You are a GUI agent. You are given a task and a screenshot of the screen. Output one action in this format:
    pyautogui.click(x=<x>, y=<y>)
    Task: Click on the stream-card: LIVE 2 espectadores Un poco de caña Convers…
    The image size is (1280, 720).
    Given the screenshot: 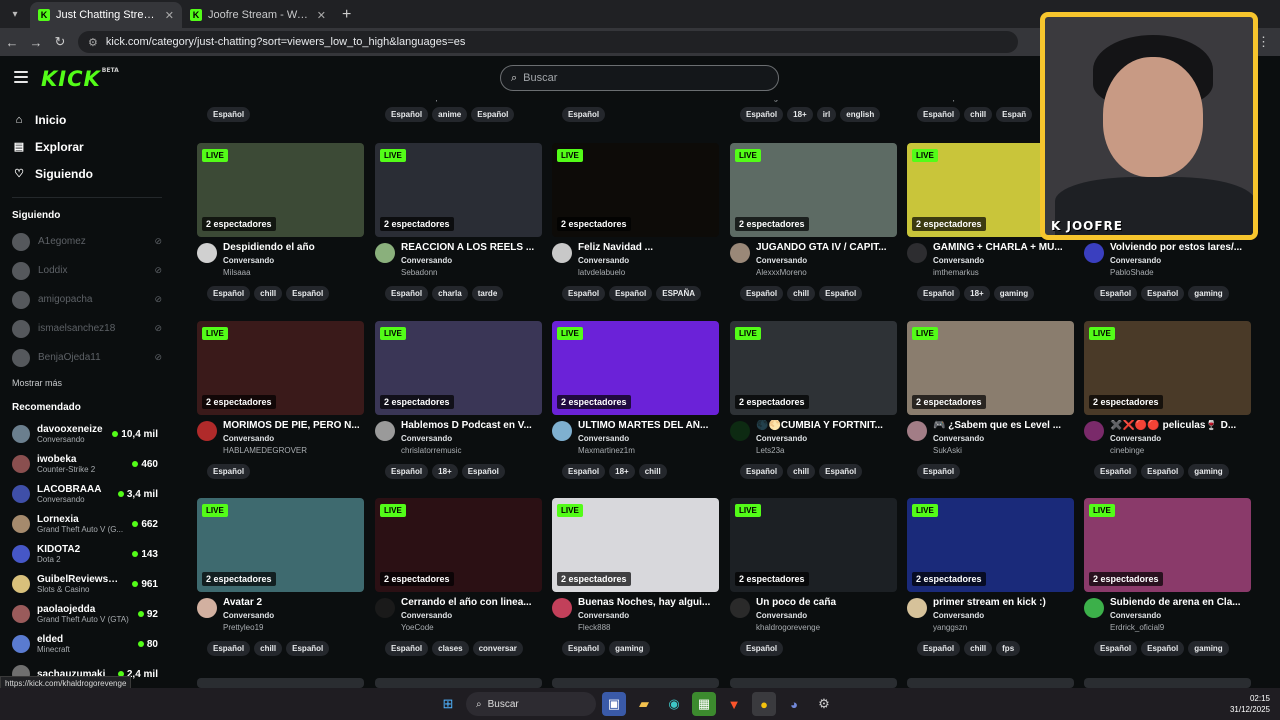 What is the action you would take?
    pyautogui.click(x=813, y=577)
    